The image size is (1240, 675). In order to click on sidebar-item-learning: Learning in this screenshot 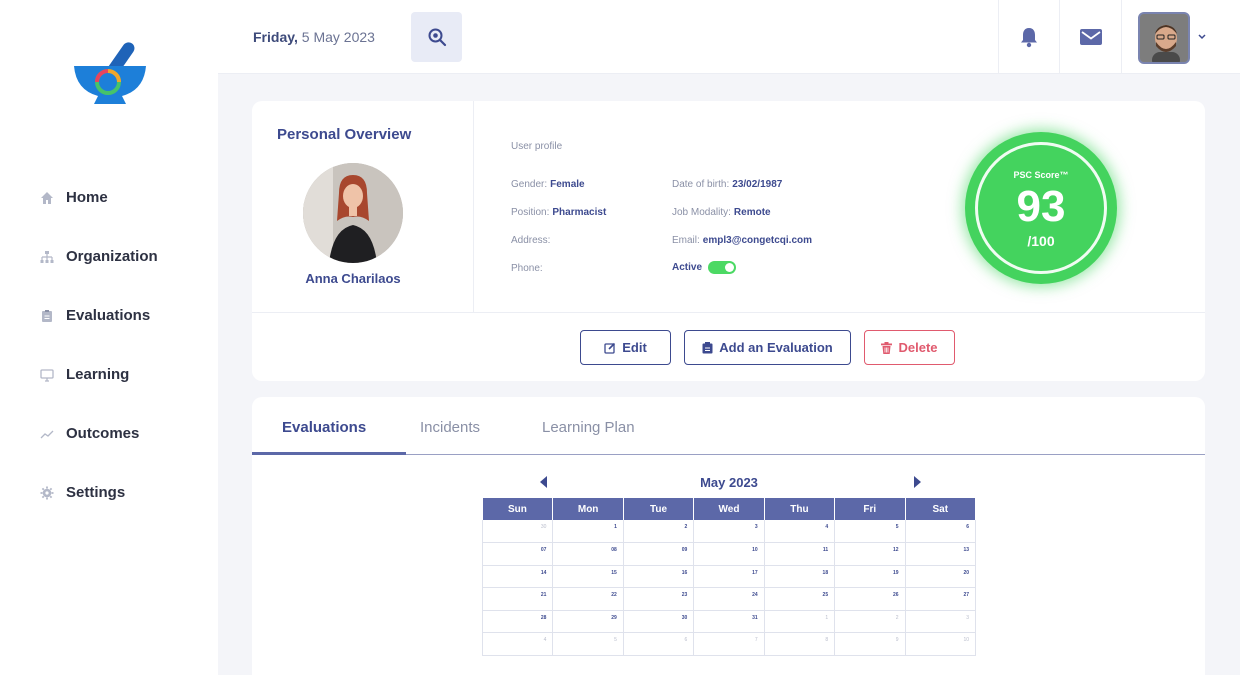, I will do `click(125, 374)`.